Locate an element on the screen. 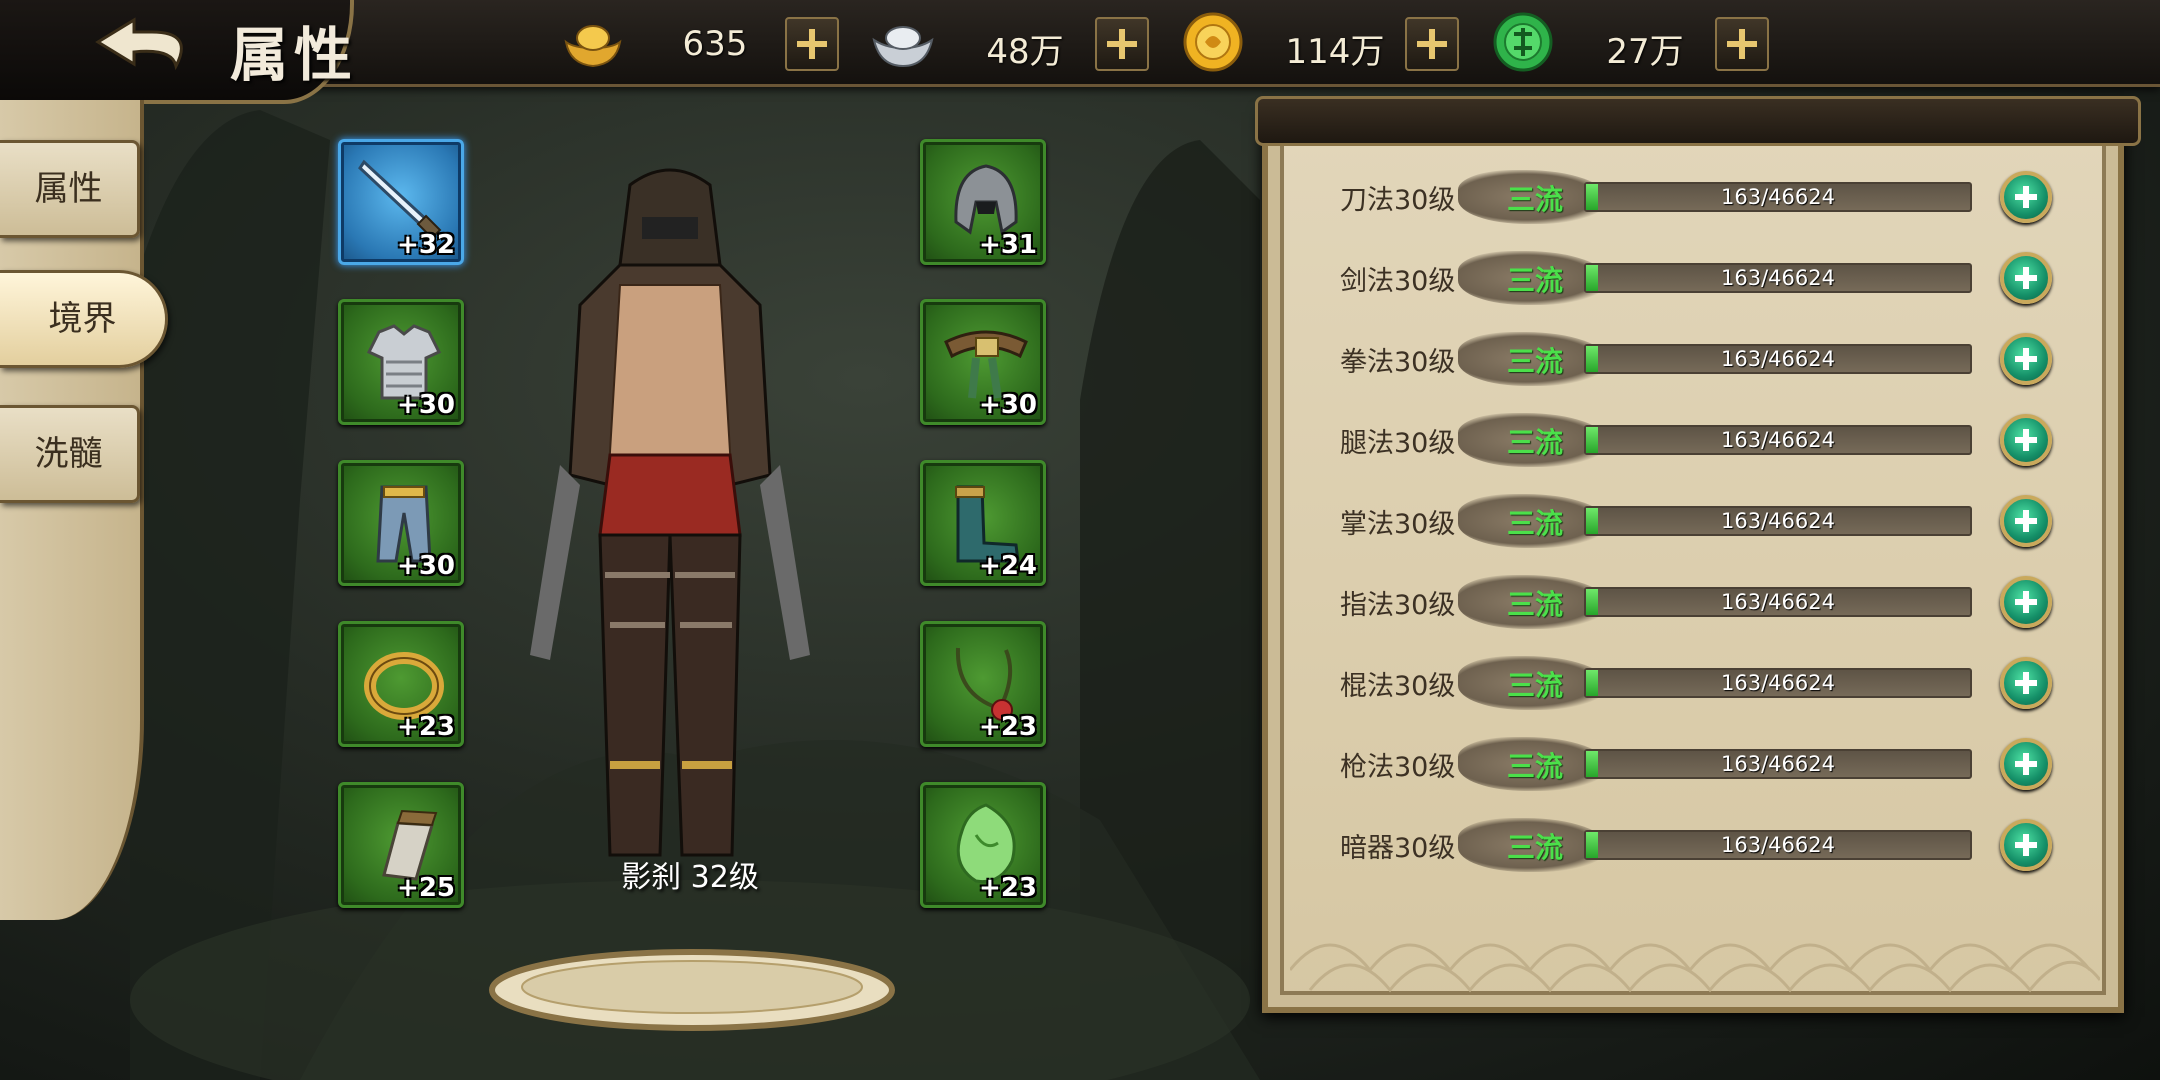  skill-row: 剑法30级 三流 163/46624 is located at coordinates (1700, 279).